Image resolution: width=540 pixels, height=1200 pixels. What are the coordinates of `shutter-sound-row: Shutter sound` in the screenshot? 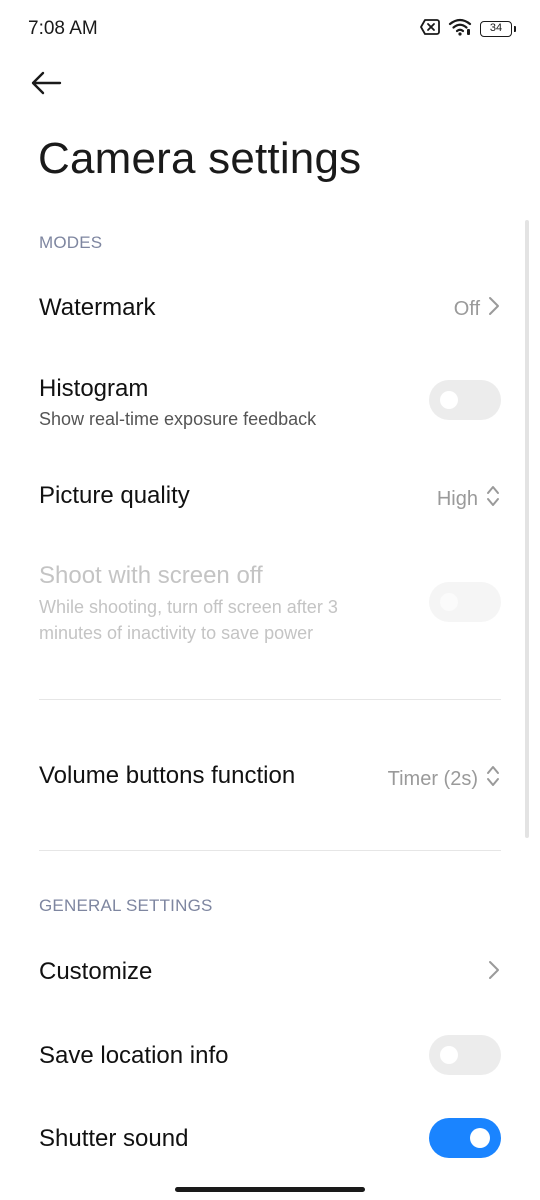 It's located at (270, 1139).